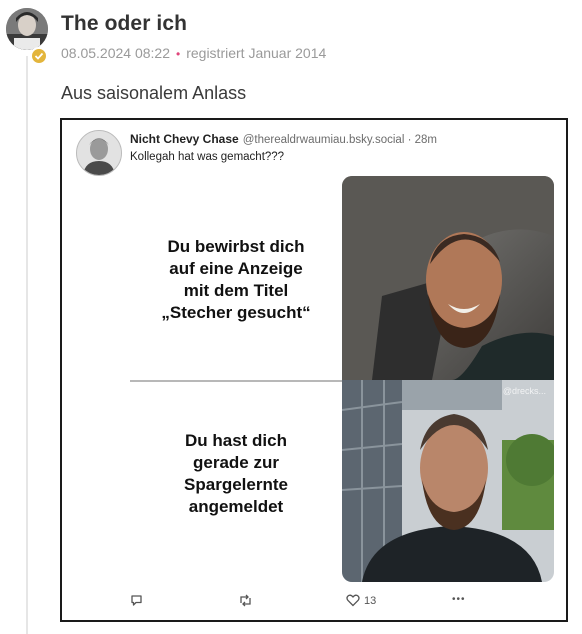  I want to click on meme-top-line: mit dem Titel, so click(236, 290).